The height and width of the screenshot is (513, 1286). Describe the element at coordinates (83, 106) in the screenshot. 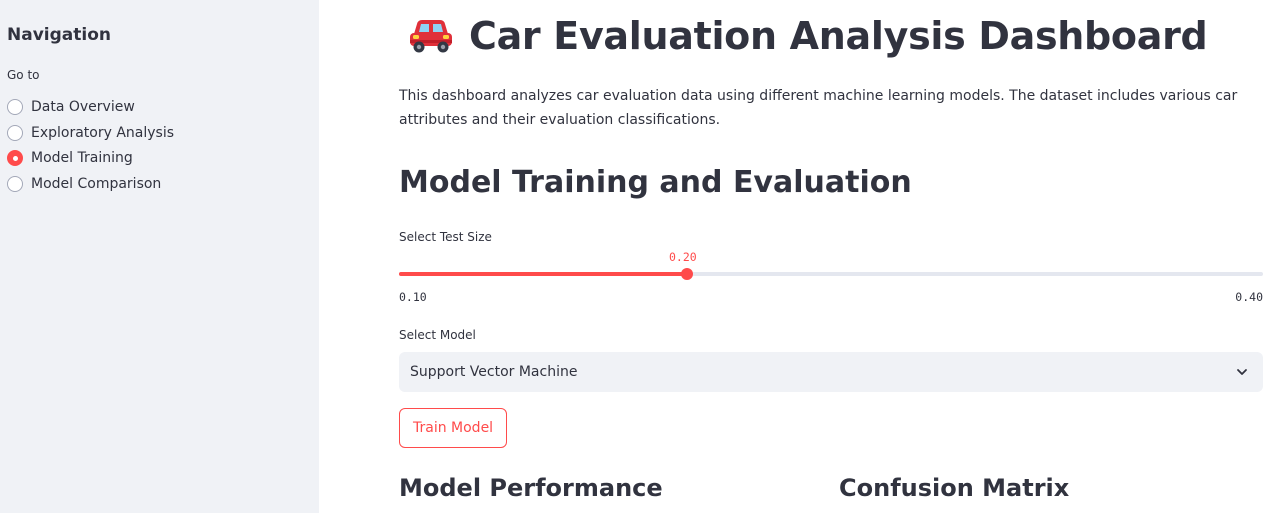

I see `nav-option-label: Data Overview` at that location.